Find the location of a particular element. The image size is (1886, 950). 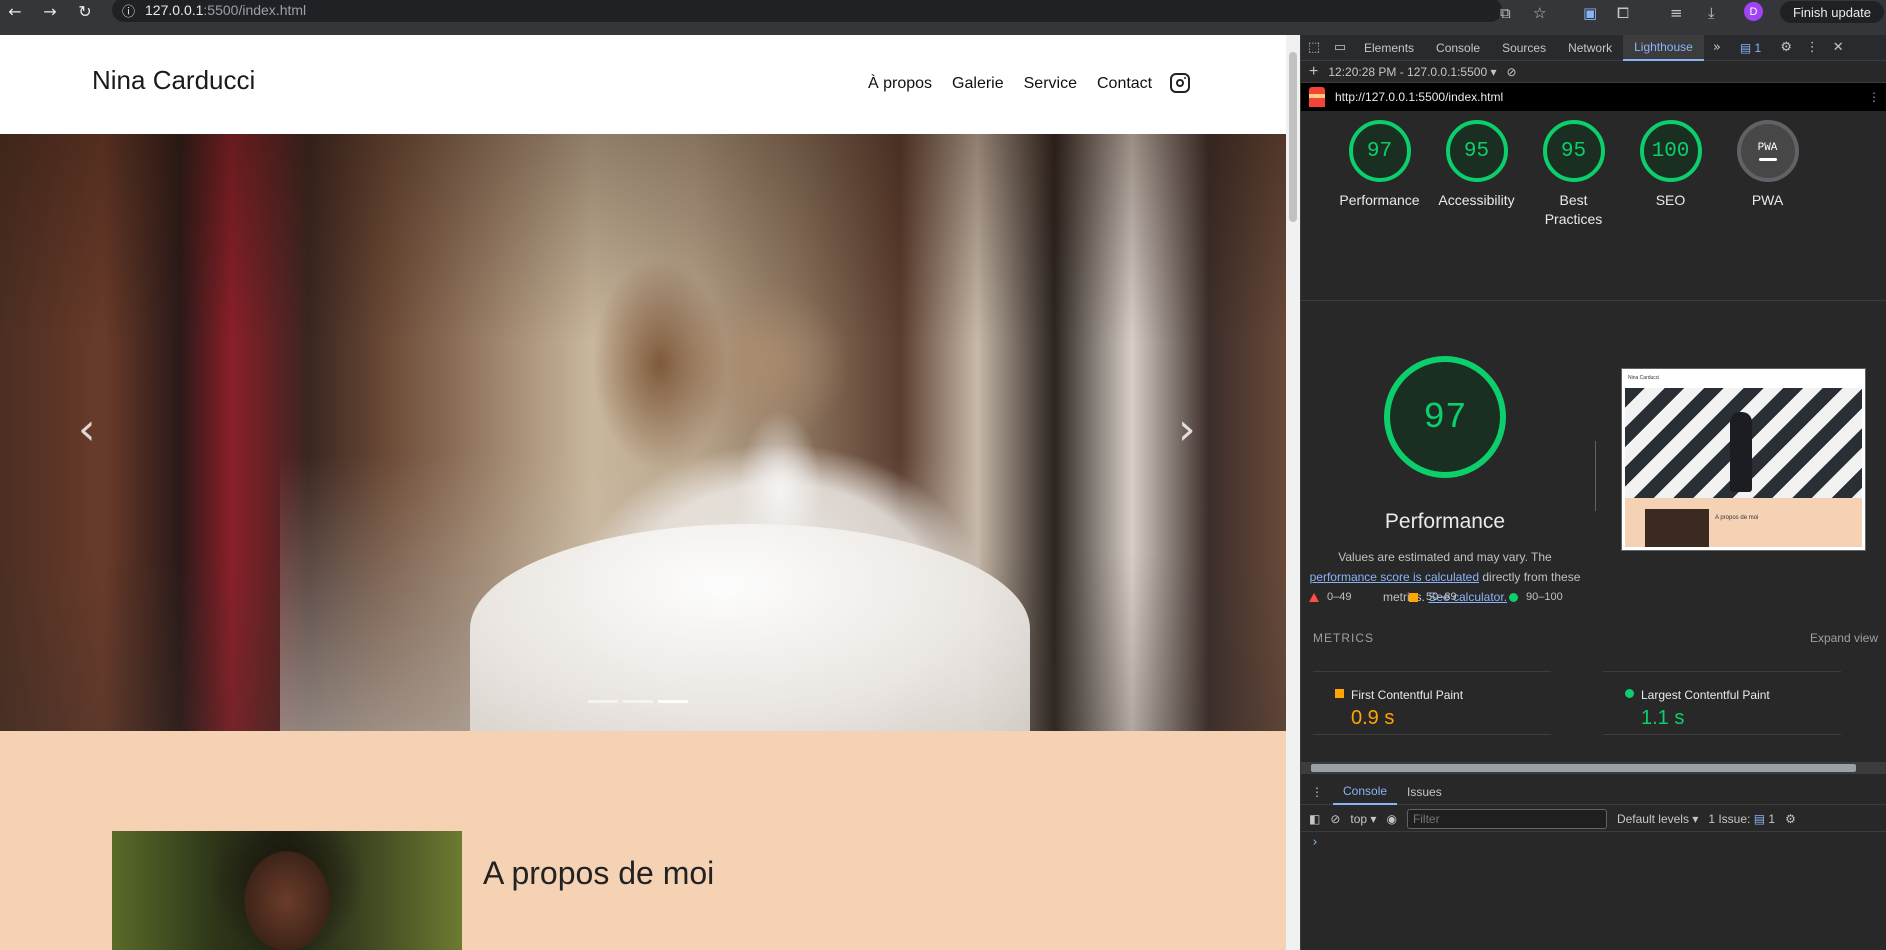

clear-console-icon: ⊘ is located at coordinates (1335, 819).